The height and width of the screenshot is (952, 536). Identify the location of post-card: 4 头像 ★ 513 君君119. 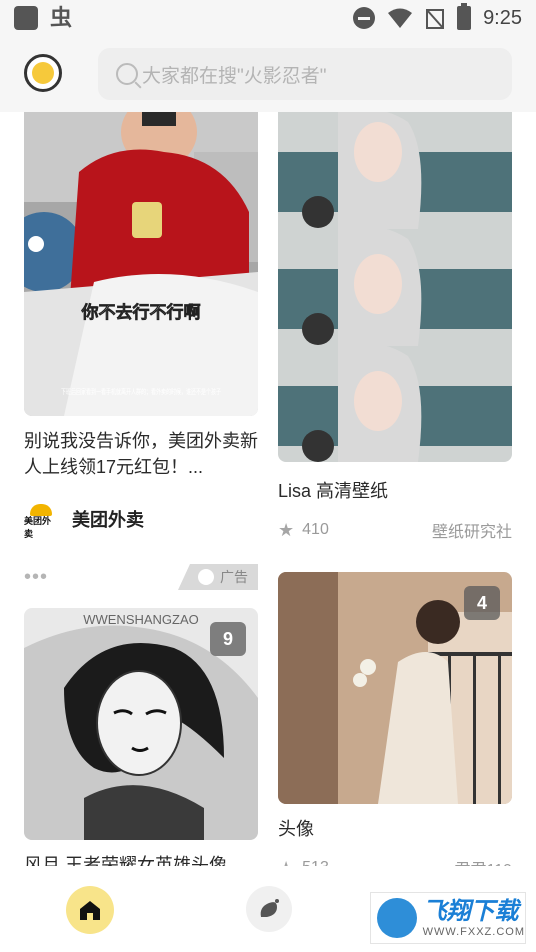
(395, 726).